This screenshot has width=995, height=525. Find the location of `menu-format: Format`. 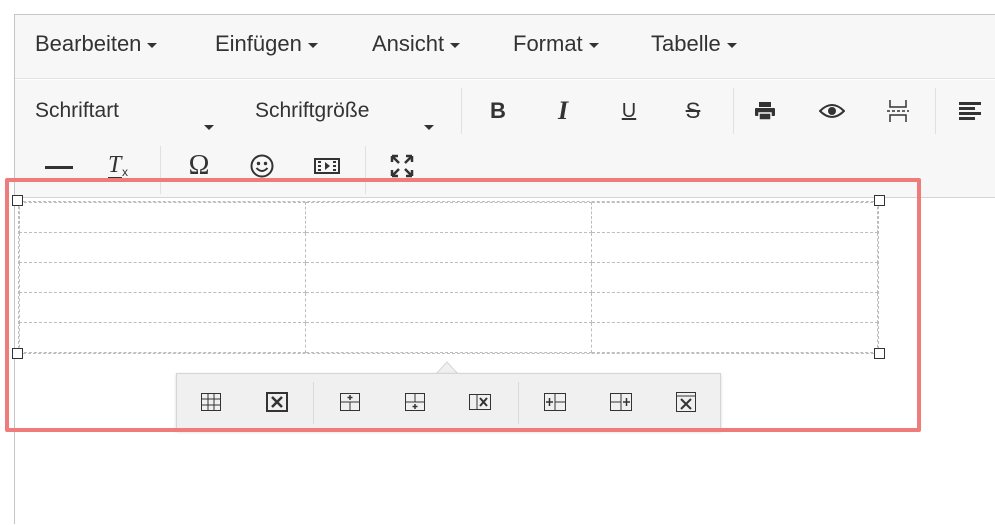

menu-format: Format is located at coordinates (556, 44).